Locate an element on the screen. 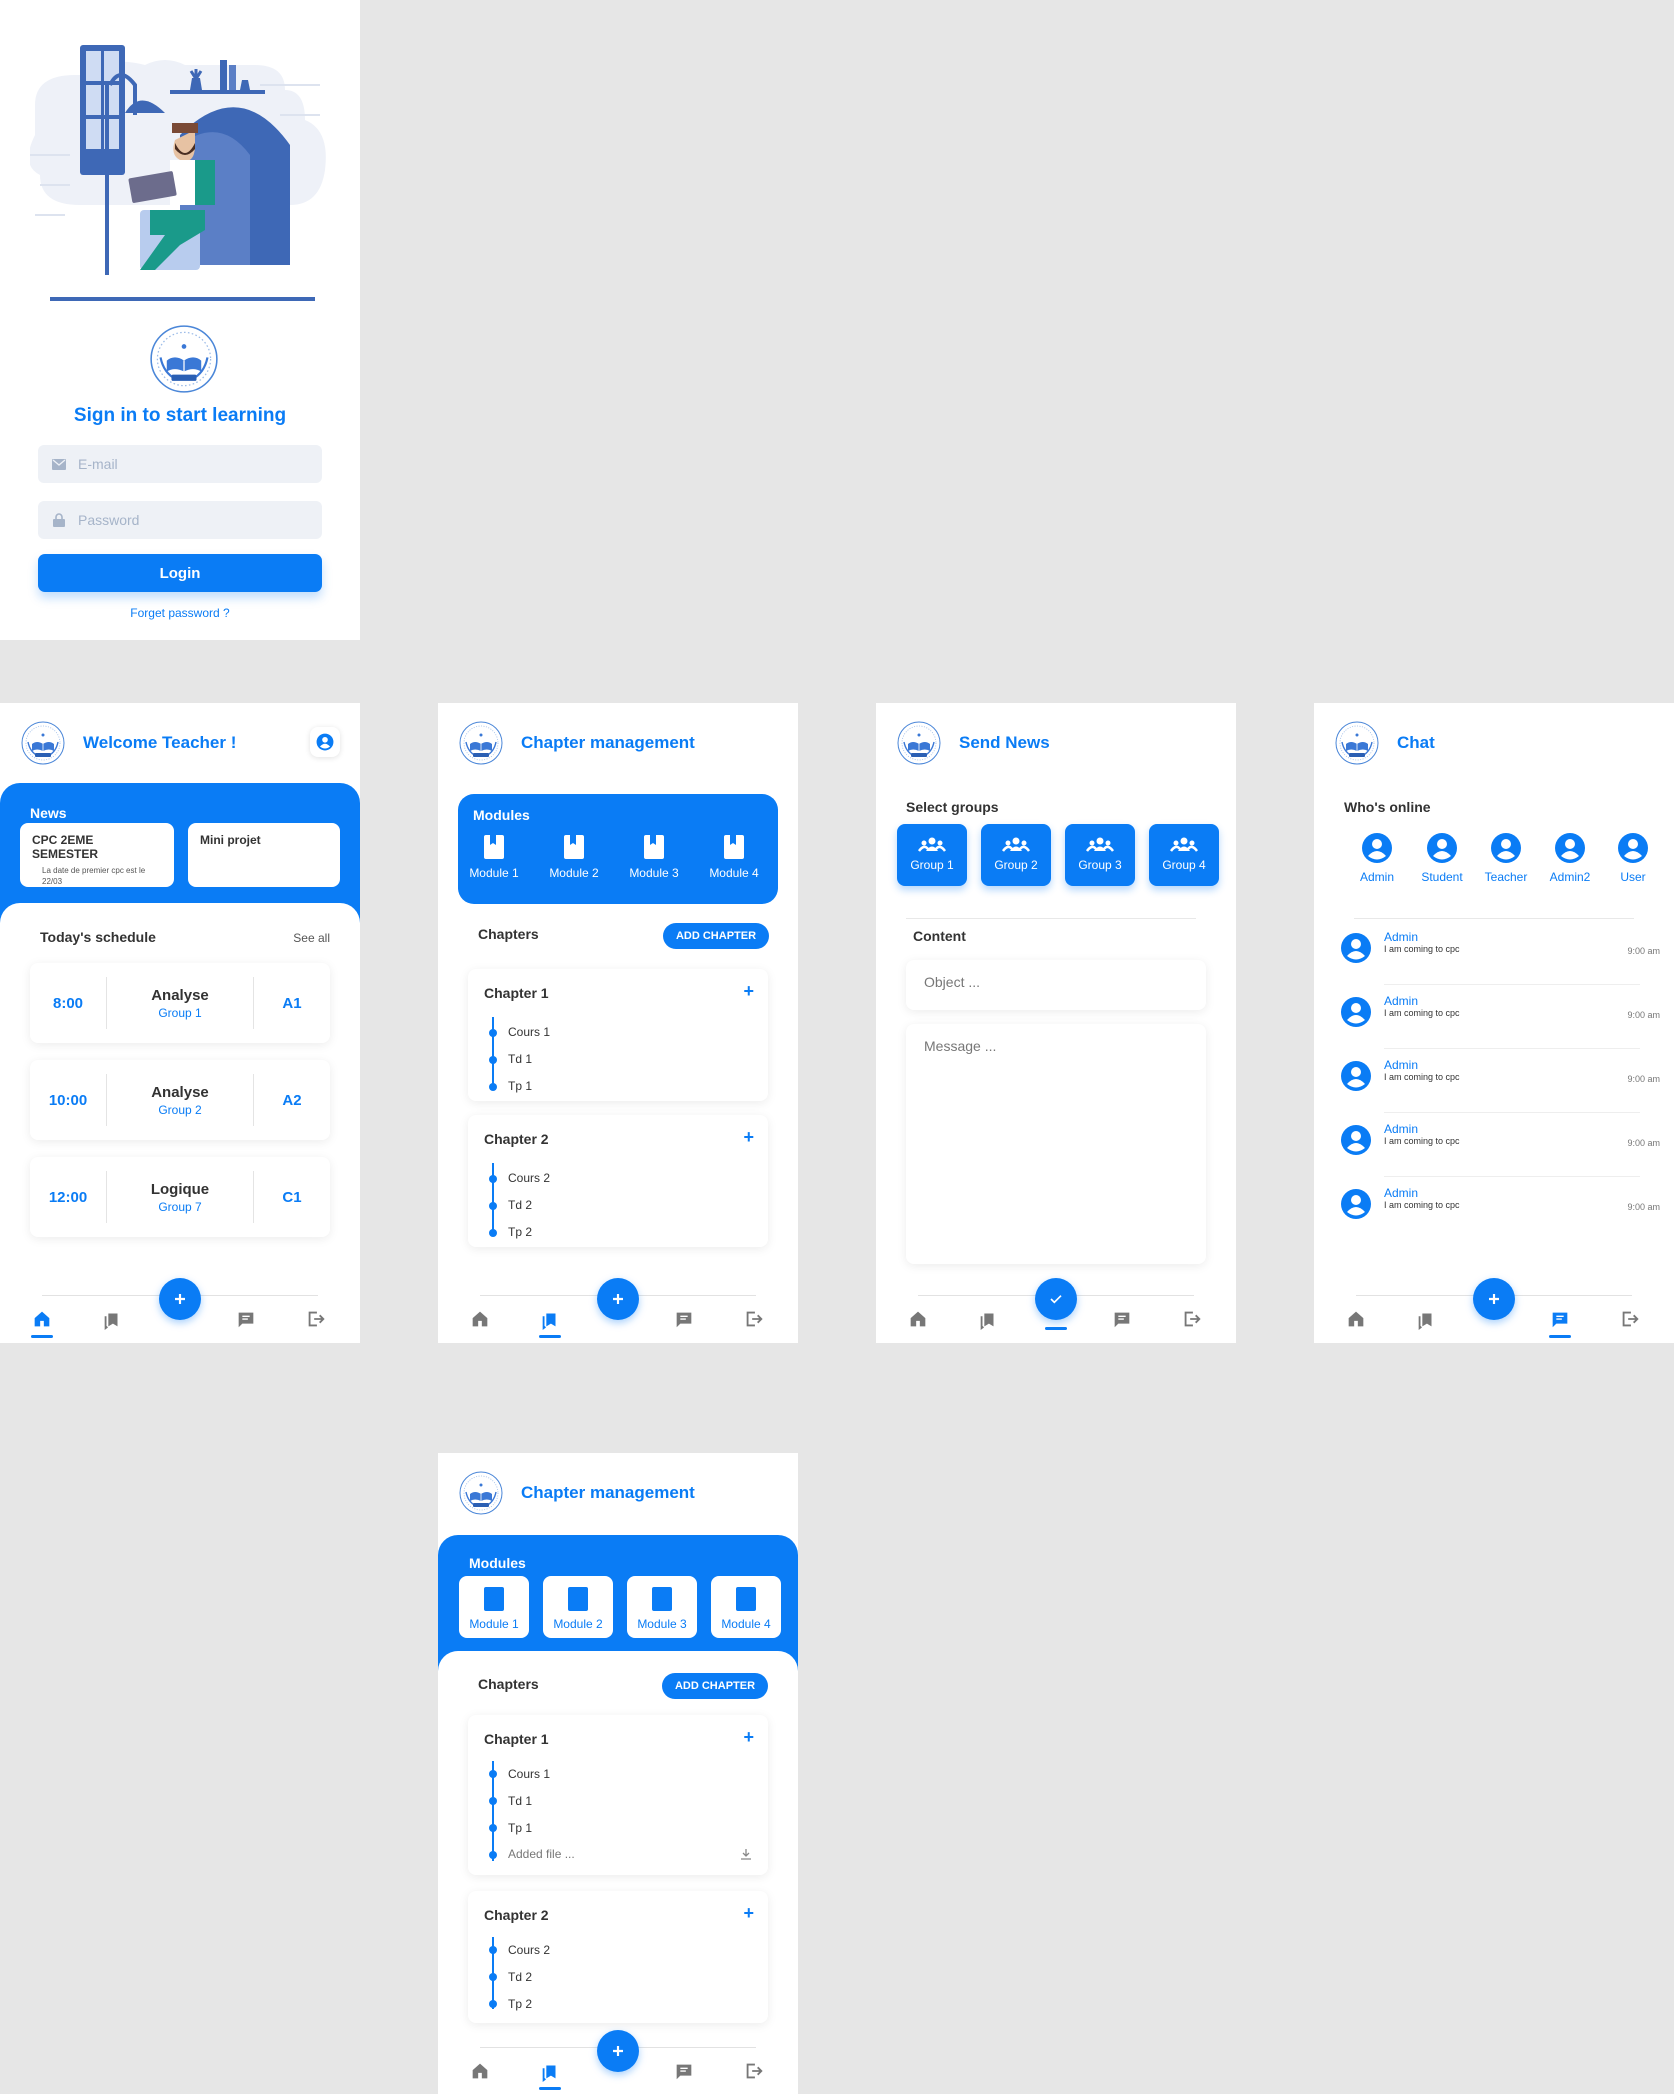 This screenshot has width=1674, height=2094. lock-icon is located at coordinates (59, 520).